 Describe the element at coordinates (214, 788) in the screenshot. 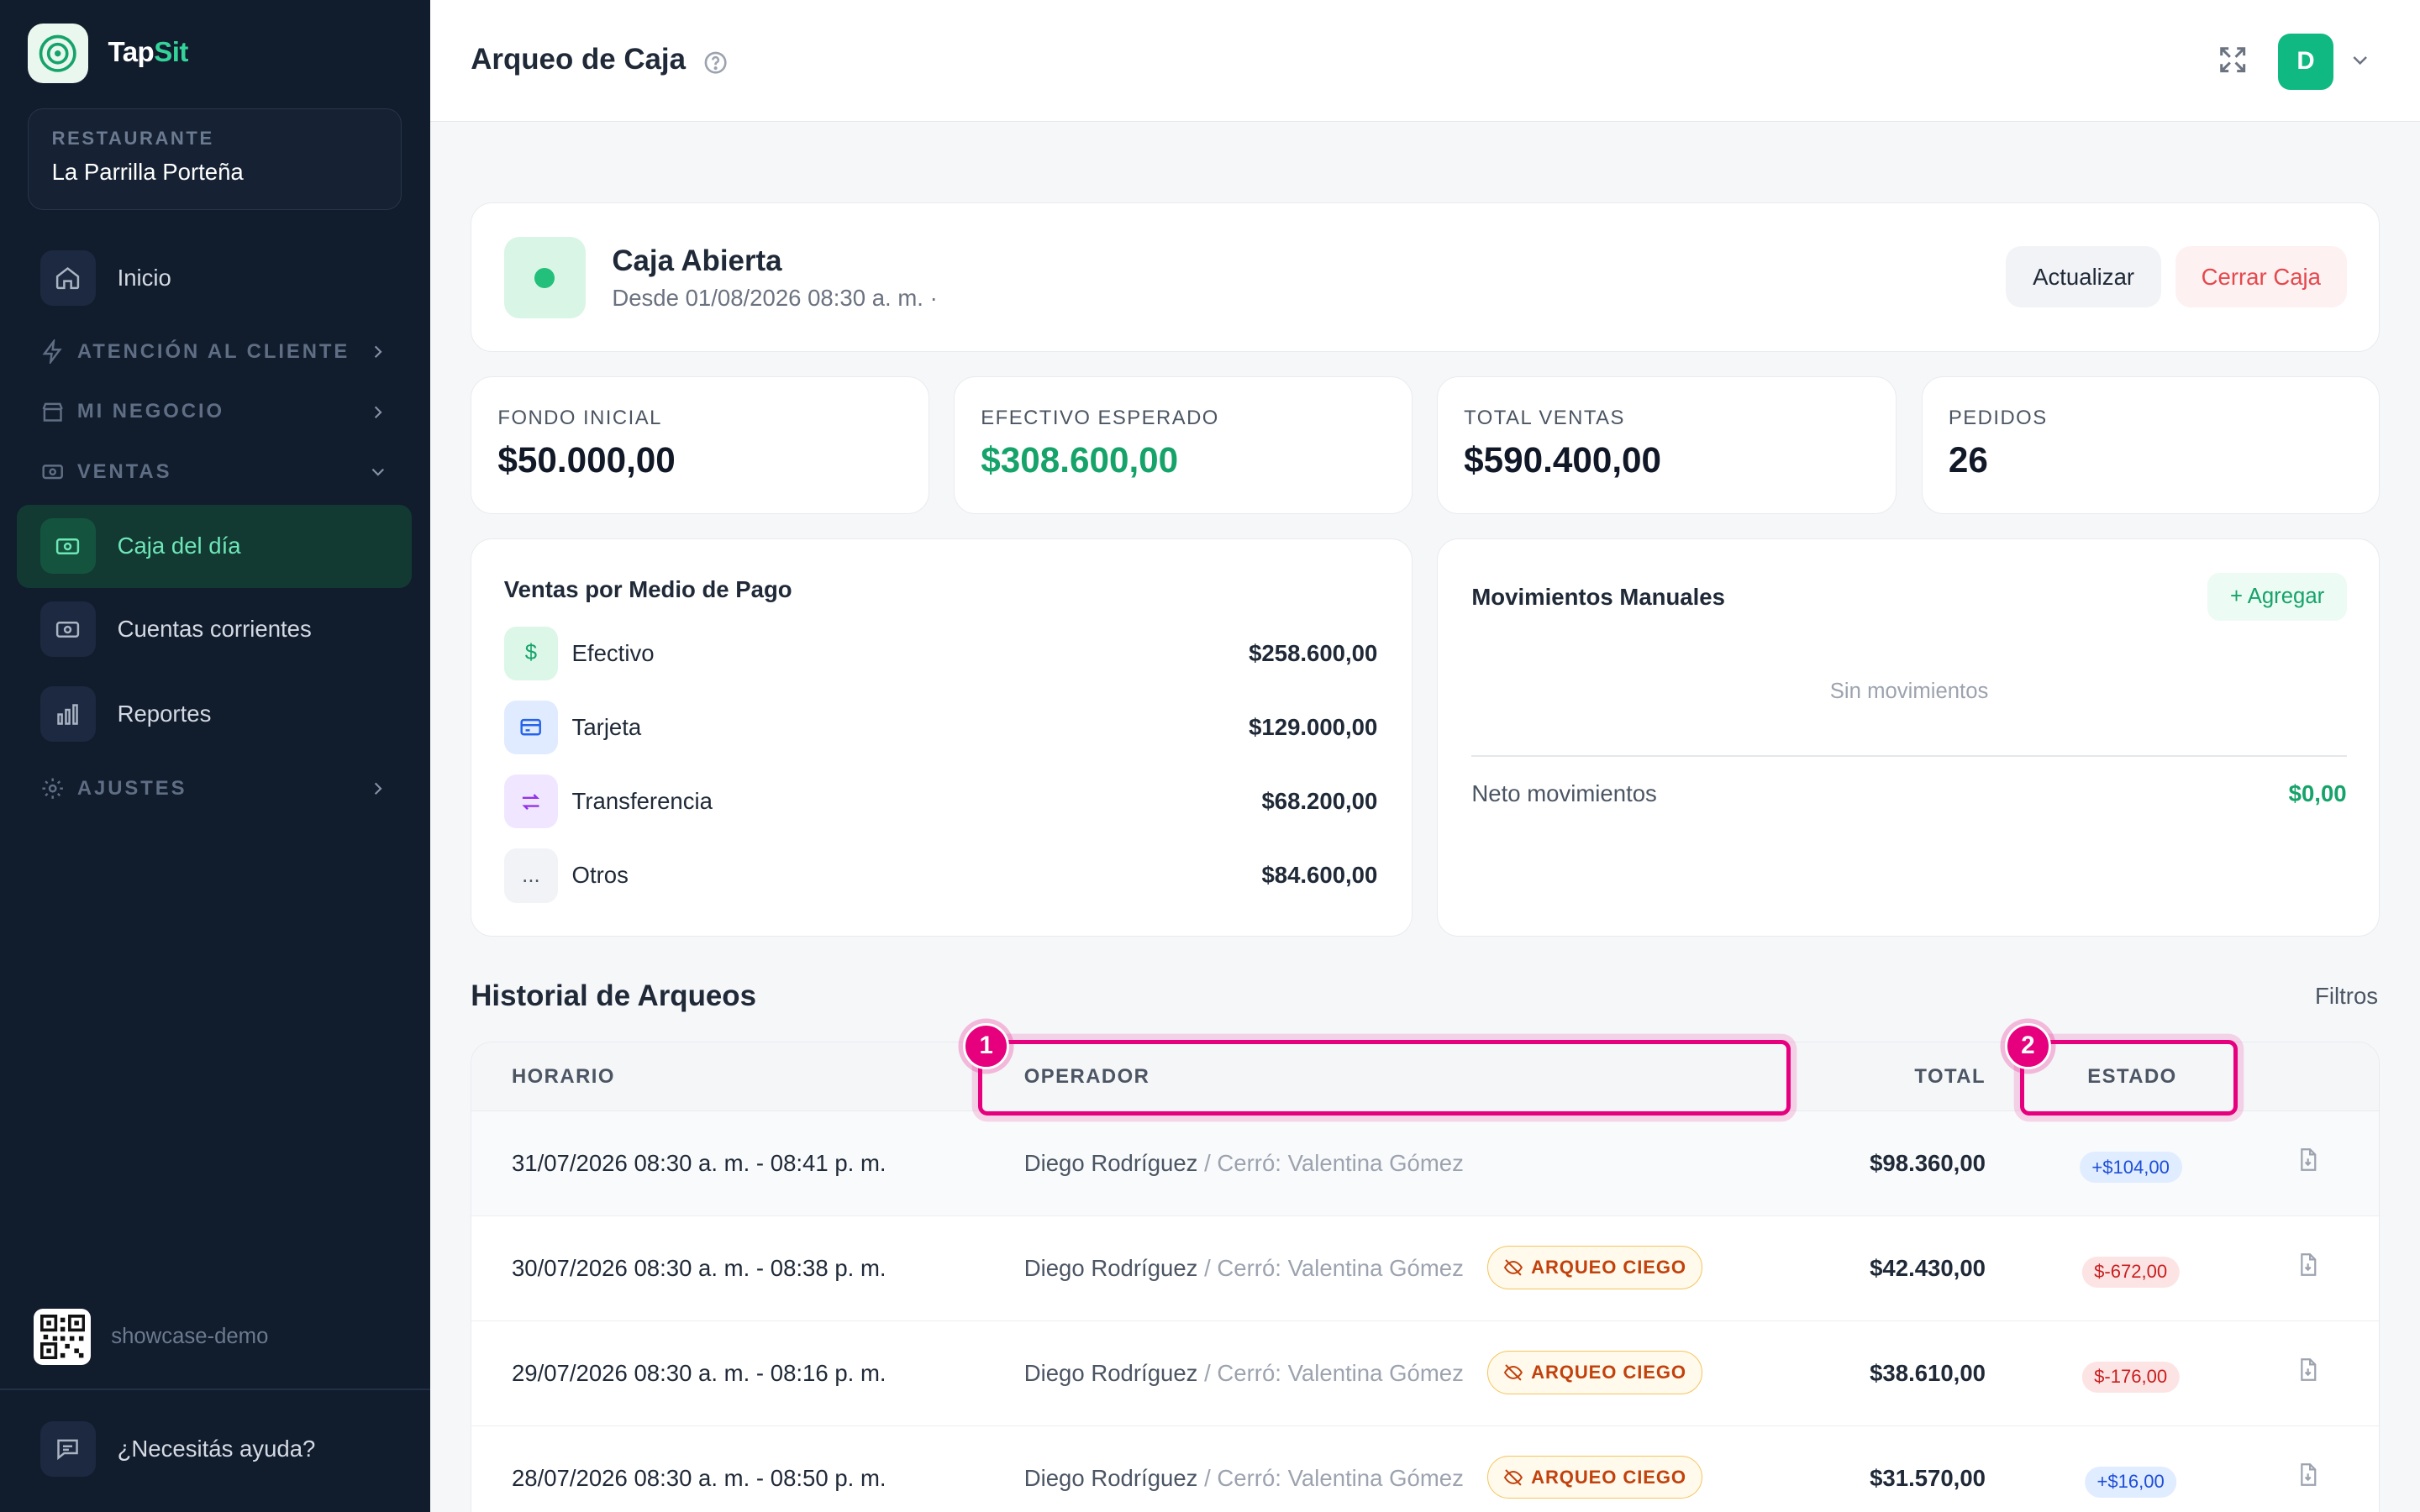

I see `nav-section-ajustes: AJUSTES` at that location.